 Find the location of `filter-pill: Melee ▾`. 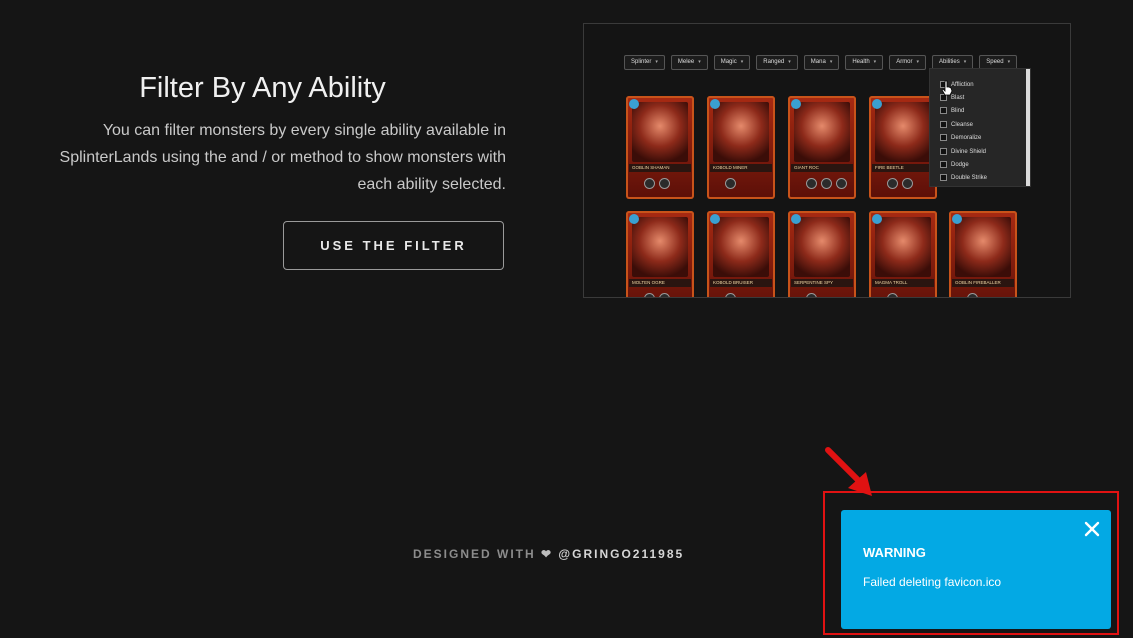

filter-pill: Melee ▾ is located at coordinates (689, 62).